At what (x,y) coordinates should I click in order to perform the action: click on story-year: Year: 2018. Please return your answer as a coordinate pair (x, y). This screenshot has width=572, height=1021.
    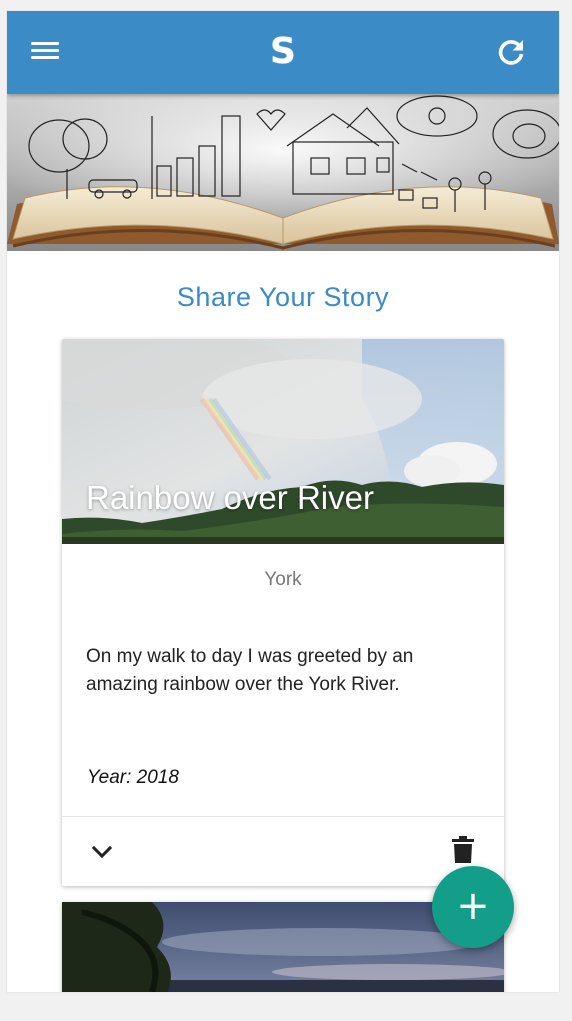
    Looking at the image, I should click on (133, 777).